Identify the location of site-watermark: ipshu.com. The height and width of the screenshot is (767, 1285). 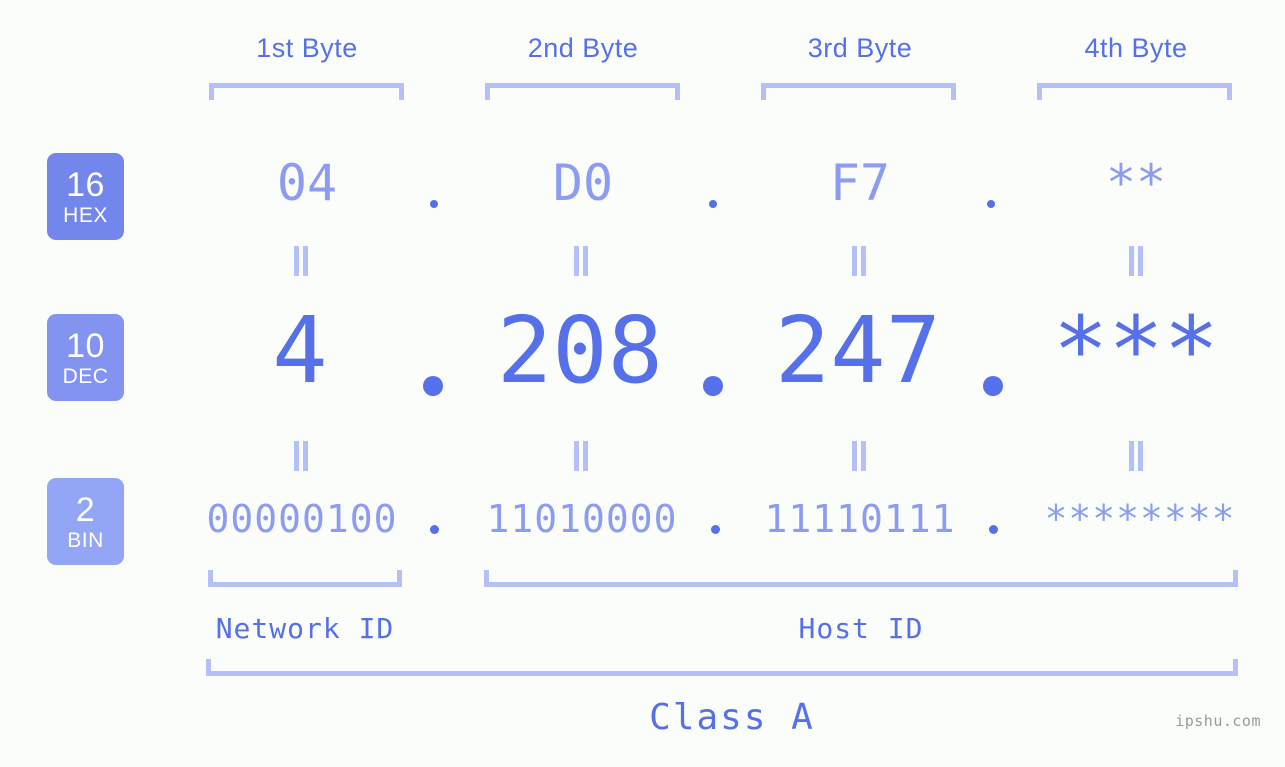
(1218, 721).